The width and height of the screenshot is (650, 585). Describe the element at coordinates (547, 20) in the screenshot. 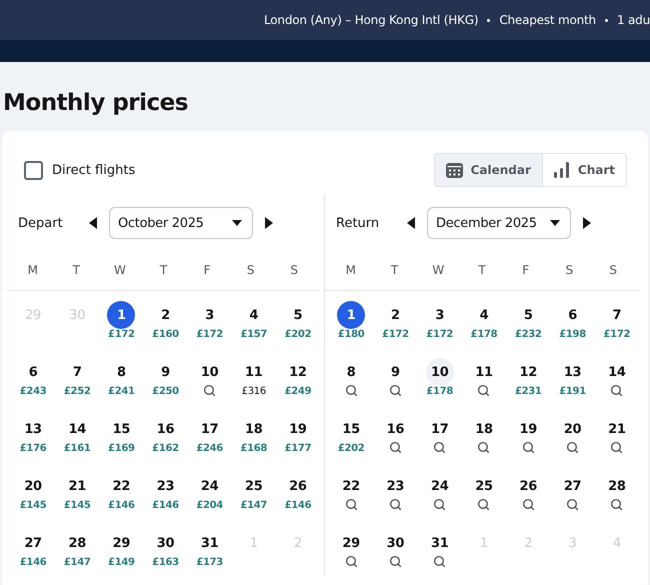

I see `search-summary-text: Cheapest month` at that location.